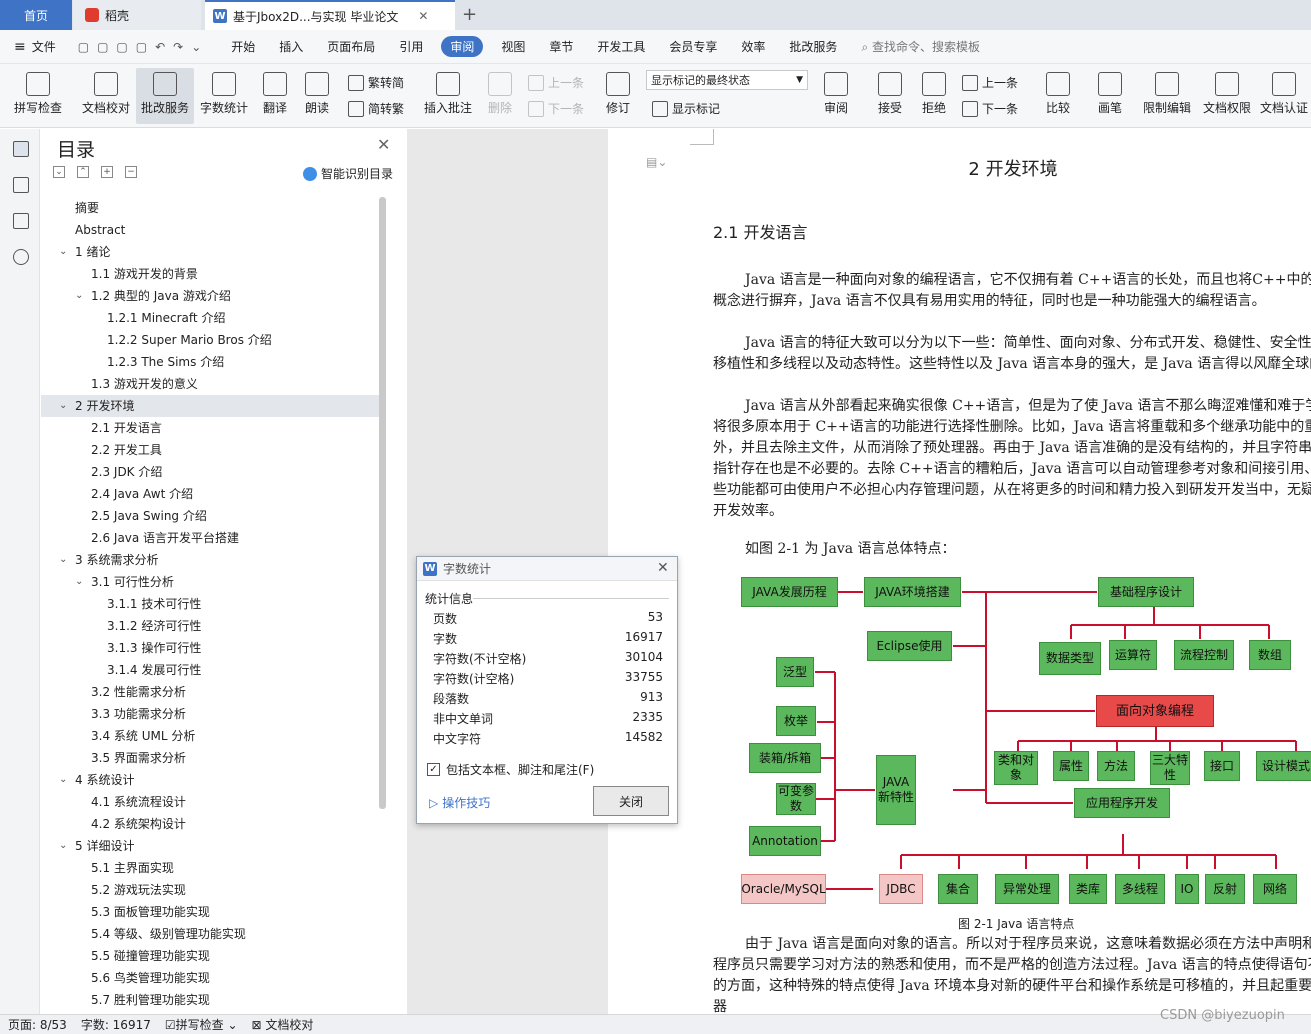 The width and height of the screenshot is (1311, 1034). Describe the element at coordinates (210, 252) in the screenshot. I see `toc-item: ⌄ 1 绪论` at that location.